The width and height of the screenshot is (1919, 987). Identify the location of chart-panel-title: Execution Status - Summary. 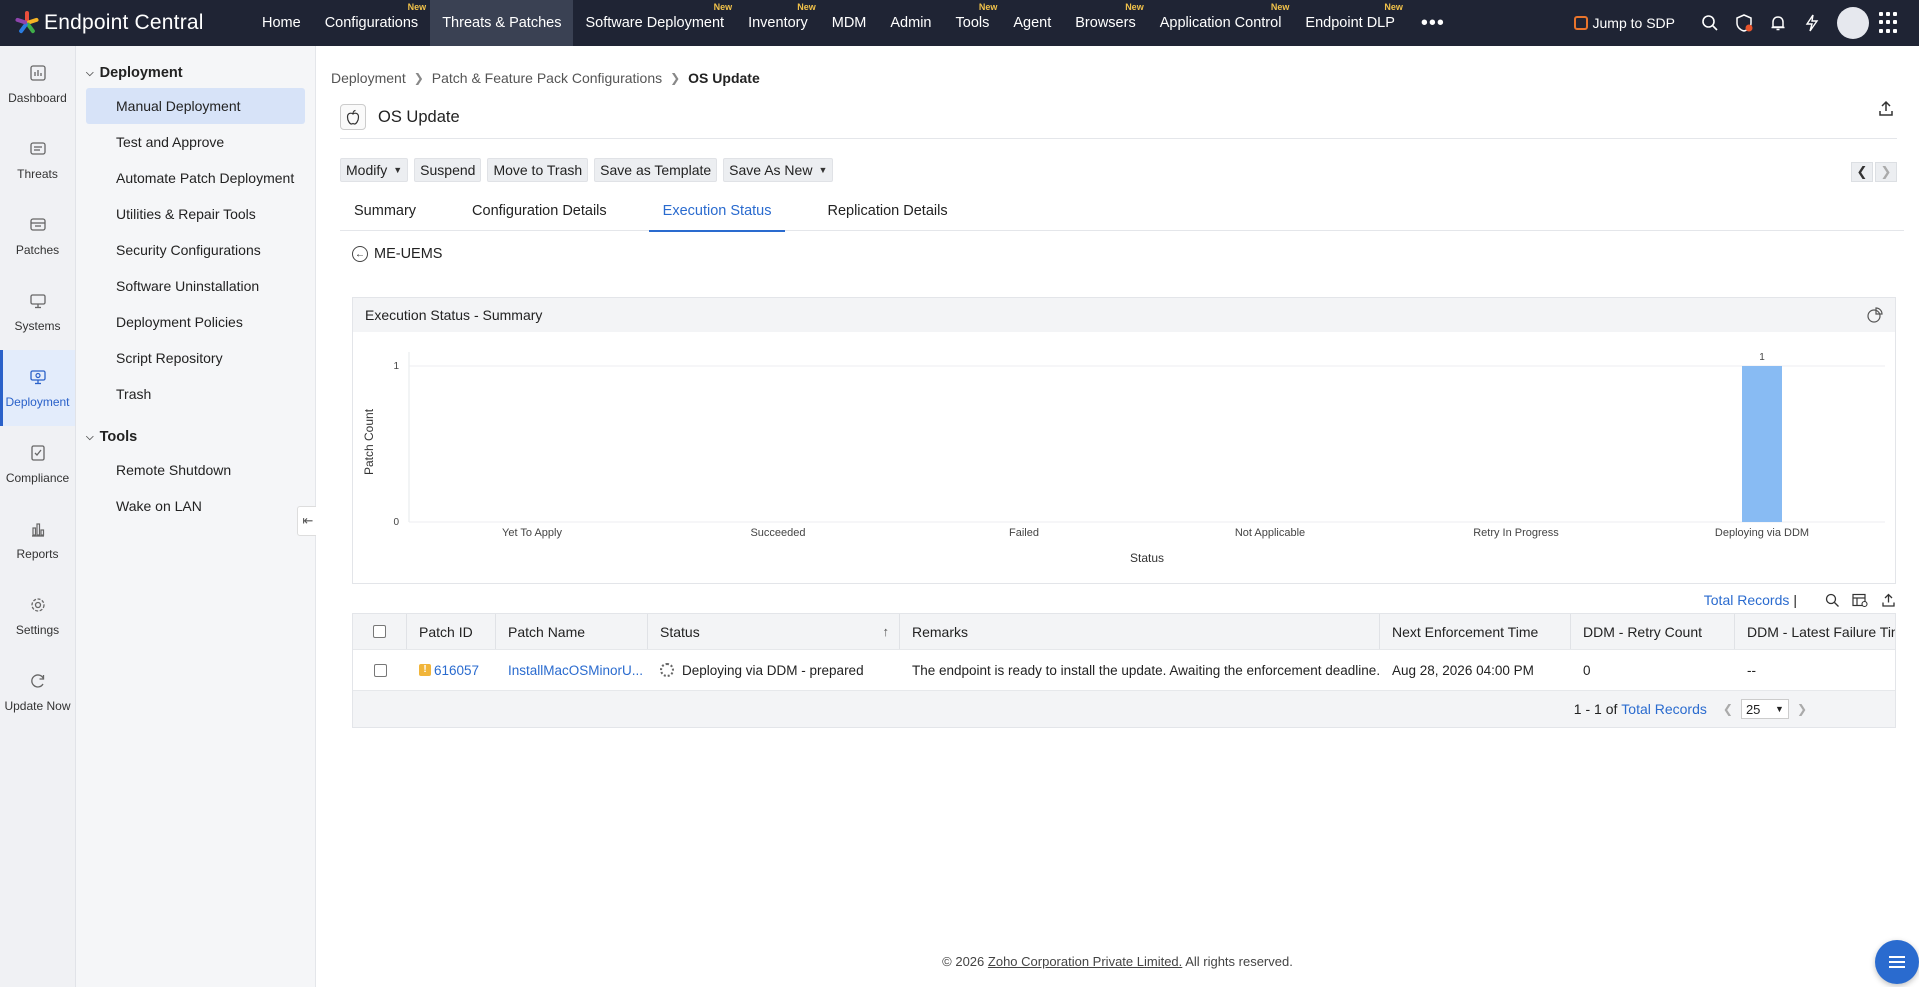
(454, 315).